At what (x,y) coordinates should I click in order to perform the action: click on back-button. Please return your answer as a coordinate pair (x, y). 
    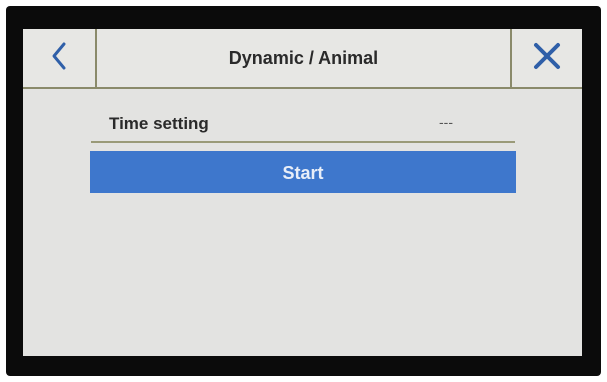
    Looking at the image, I should click on (60, 58).